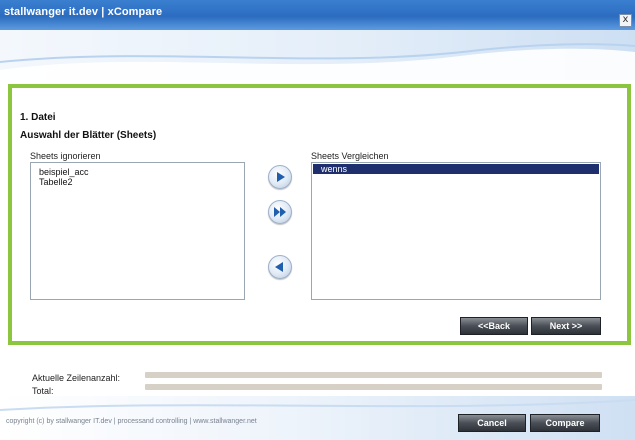 Image resolution: width=635 pixels, height=440 pixels. Describe the element at coordinates (317, 62) in the screenshot. I see `header-wave-decoration` at that location.